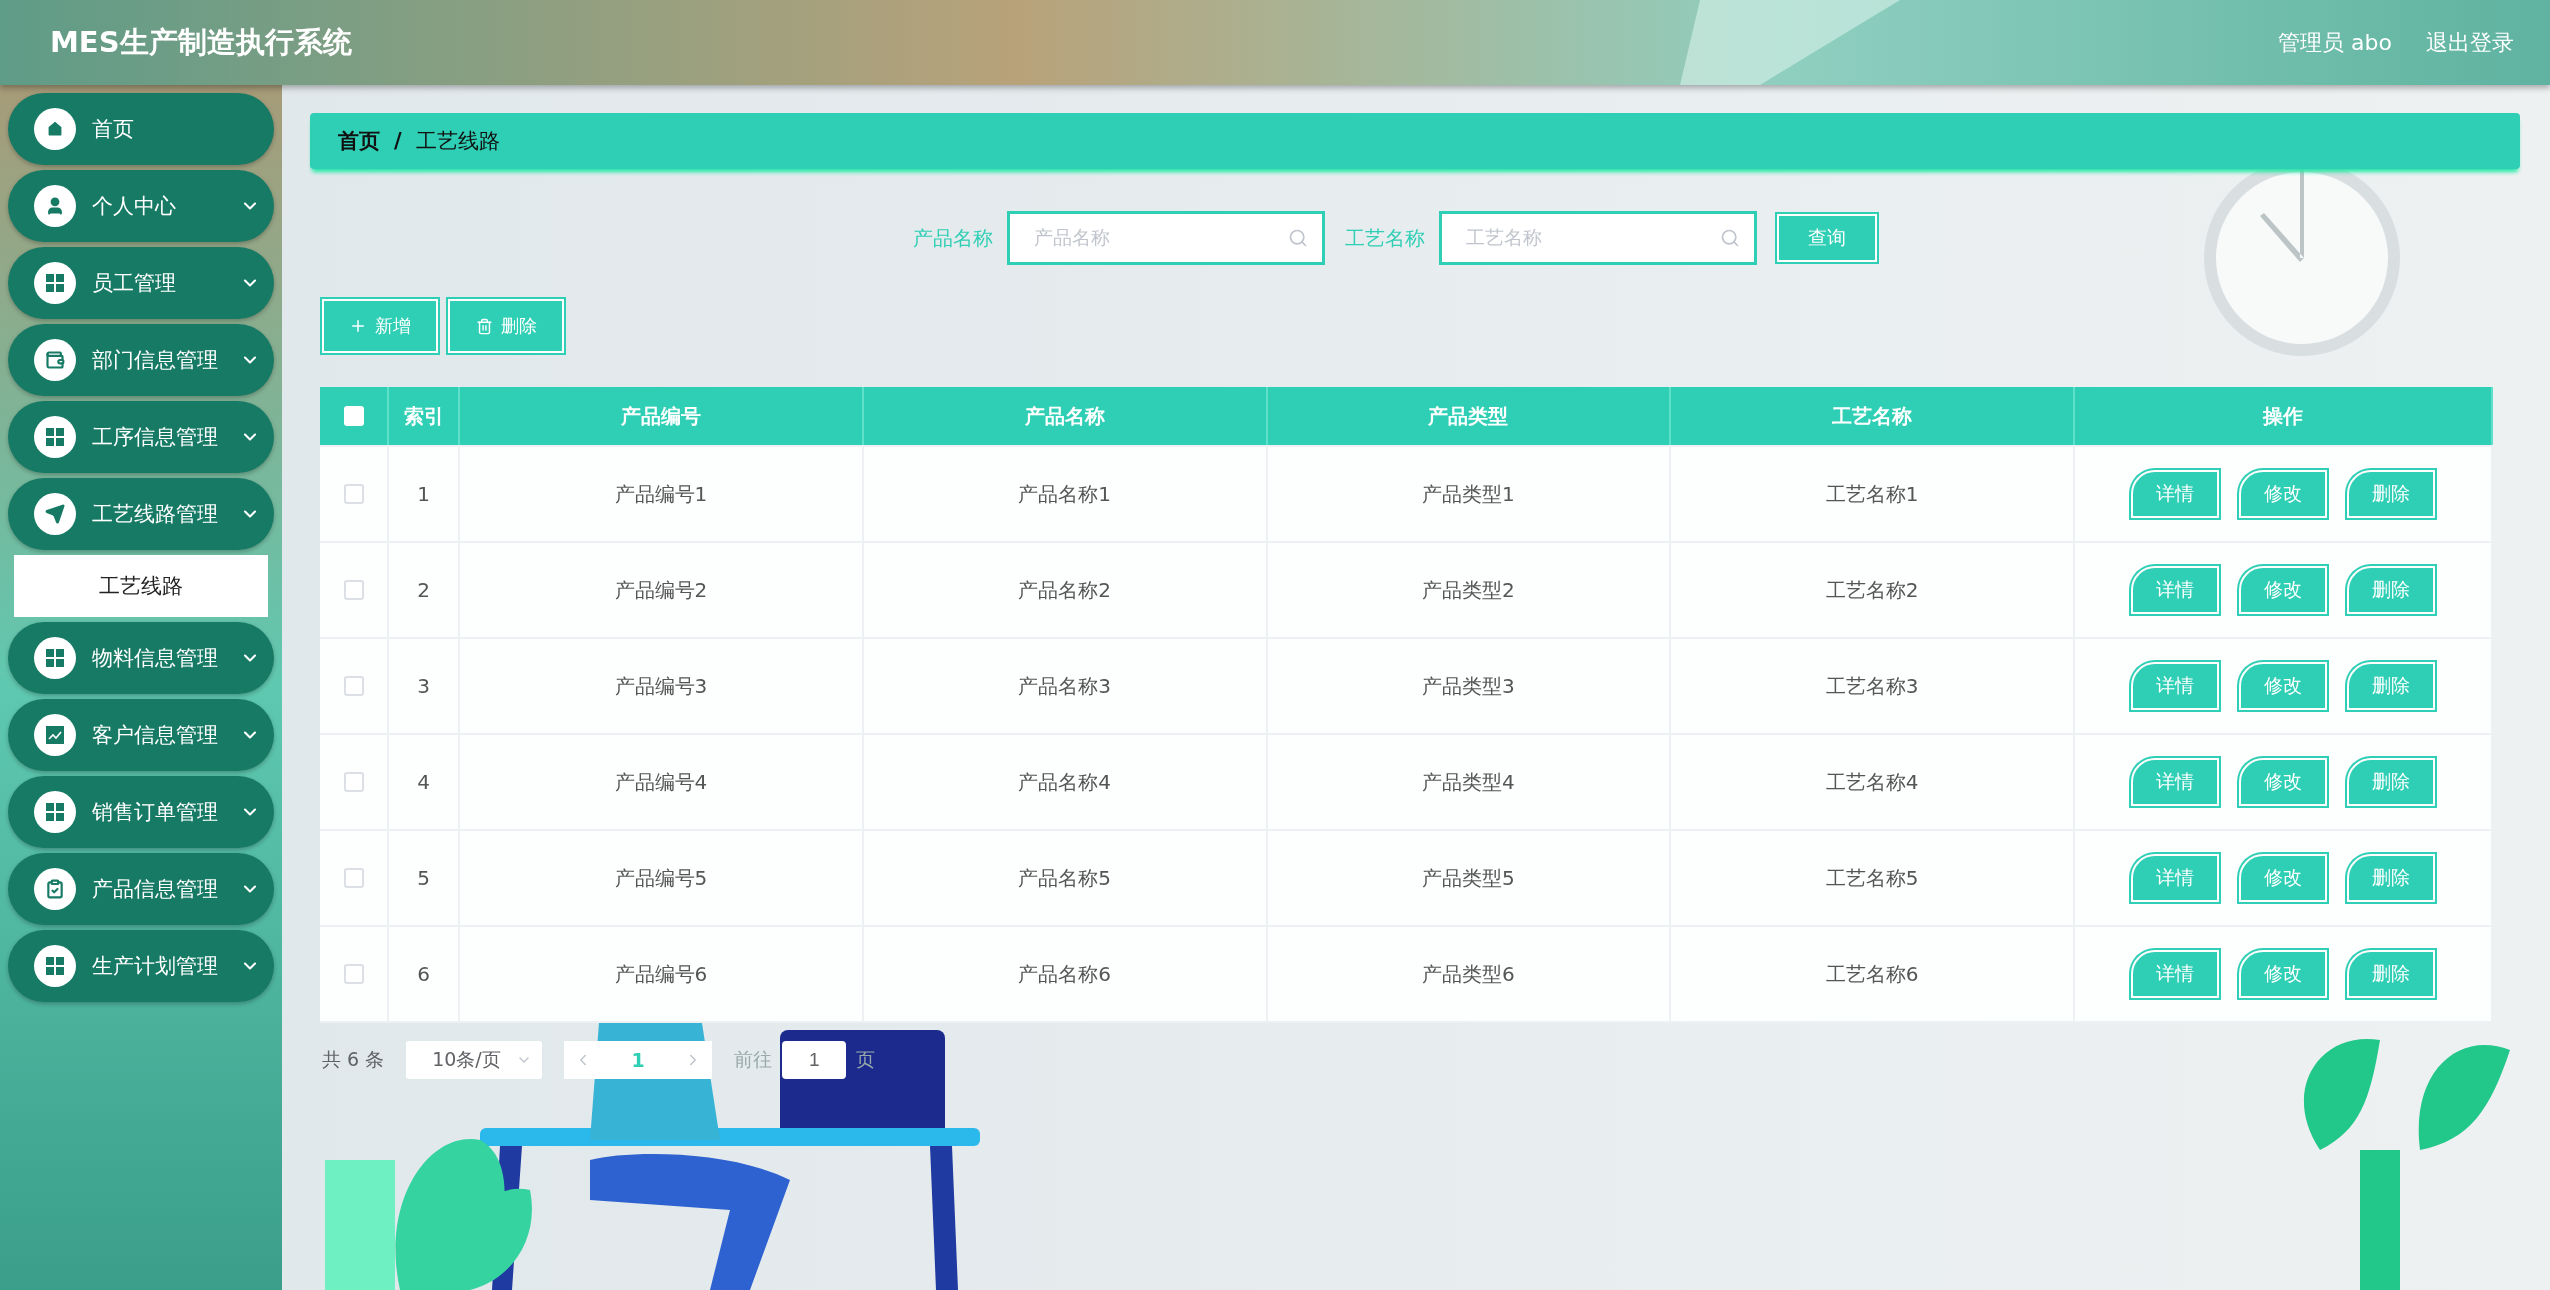 This screenshot has height=1290, width=2550. What do you see at coordinates (424, 590) in the screenshot?
I see `table-cell: 2` at bounding box center [424, 590].